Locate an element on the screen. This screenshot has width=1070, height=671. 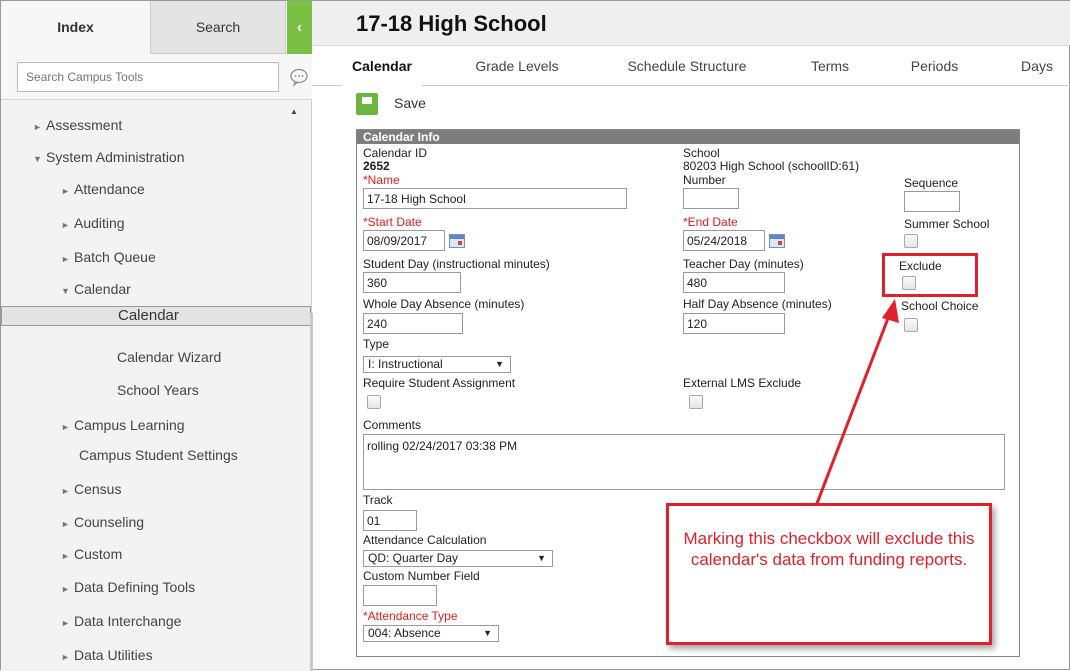
sidebar-item-assessment: ► Assessment is located at coordinates (156, 125).